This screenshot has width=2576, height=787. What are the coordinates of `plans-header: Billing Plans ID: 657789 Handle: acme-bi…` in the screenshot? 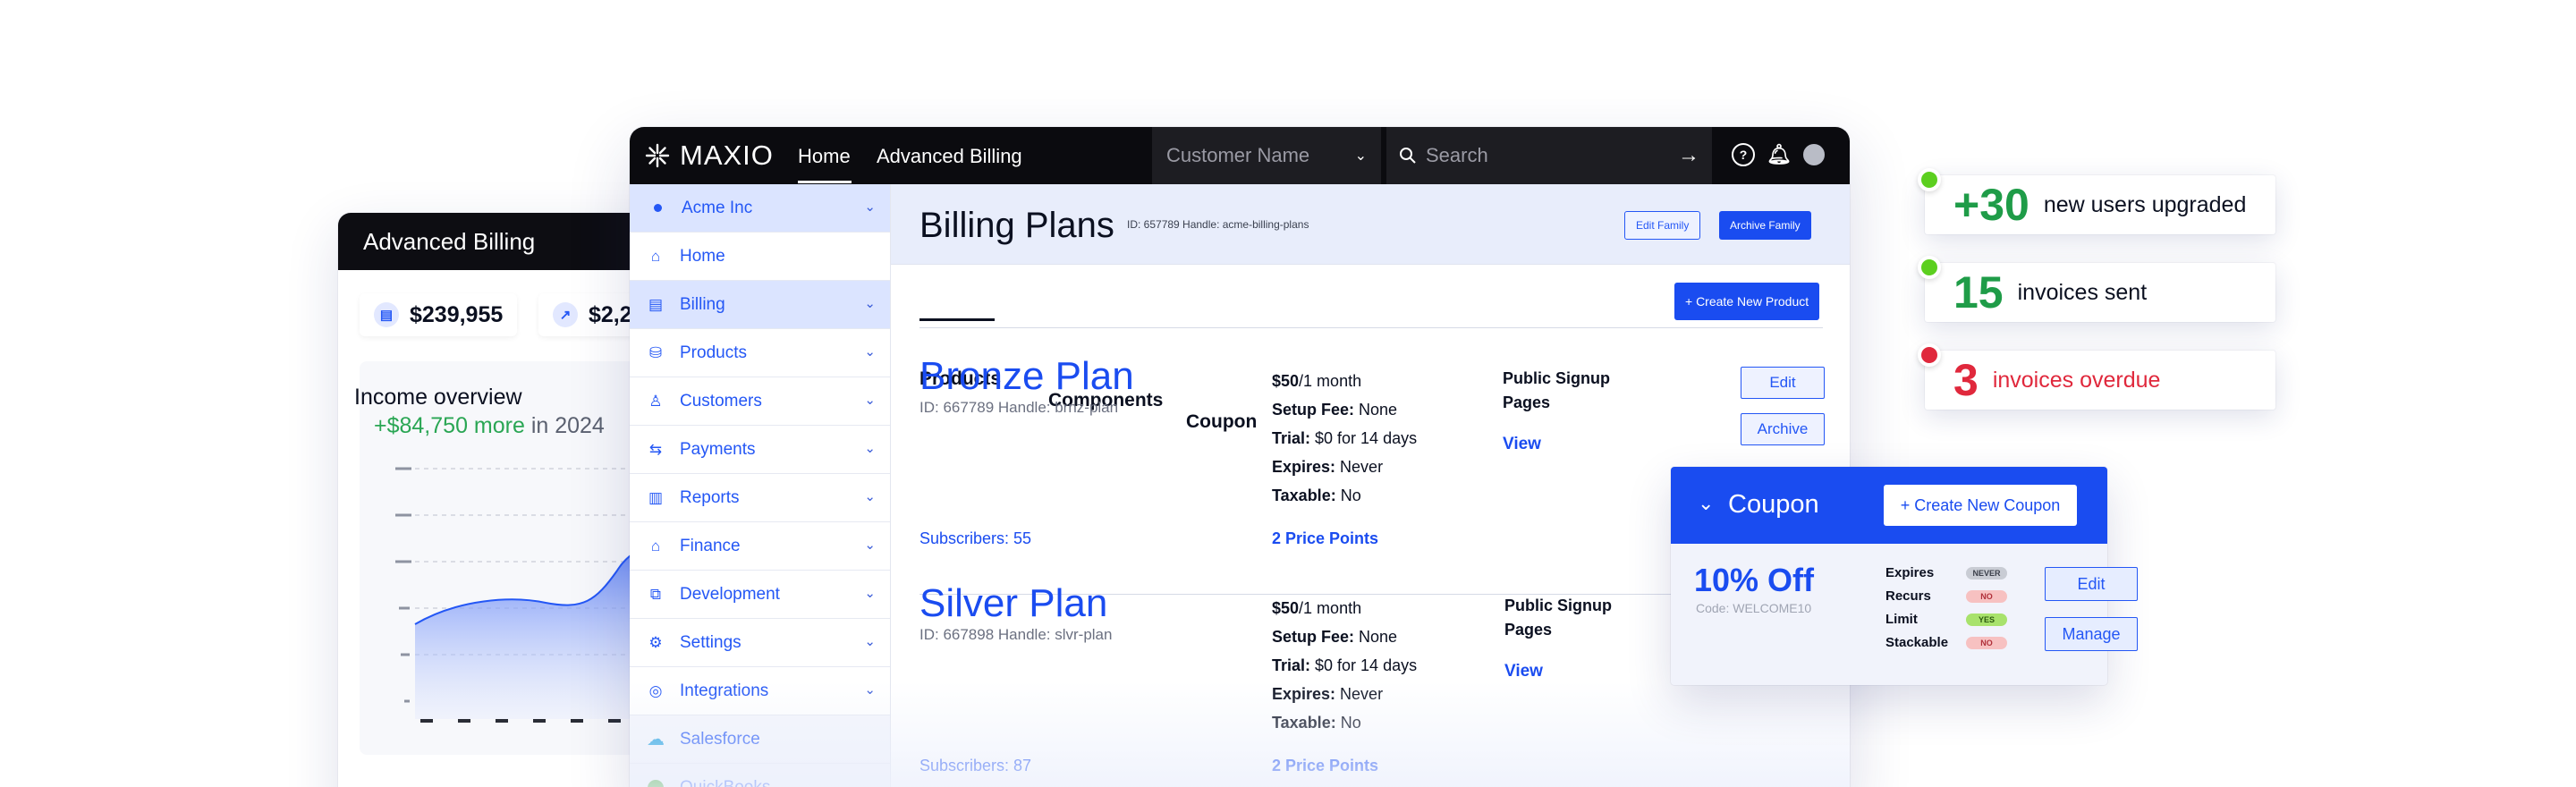 It's located at (1370, 224).